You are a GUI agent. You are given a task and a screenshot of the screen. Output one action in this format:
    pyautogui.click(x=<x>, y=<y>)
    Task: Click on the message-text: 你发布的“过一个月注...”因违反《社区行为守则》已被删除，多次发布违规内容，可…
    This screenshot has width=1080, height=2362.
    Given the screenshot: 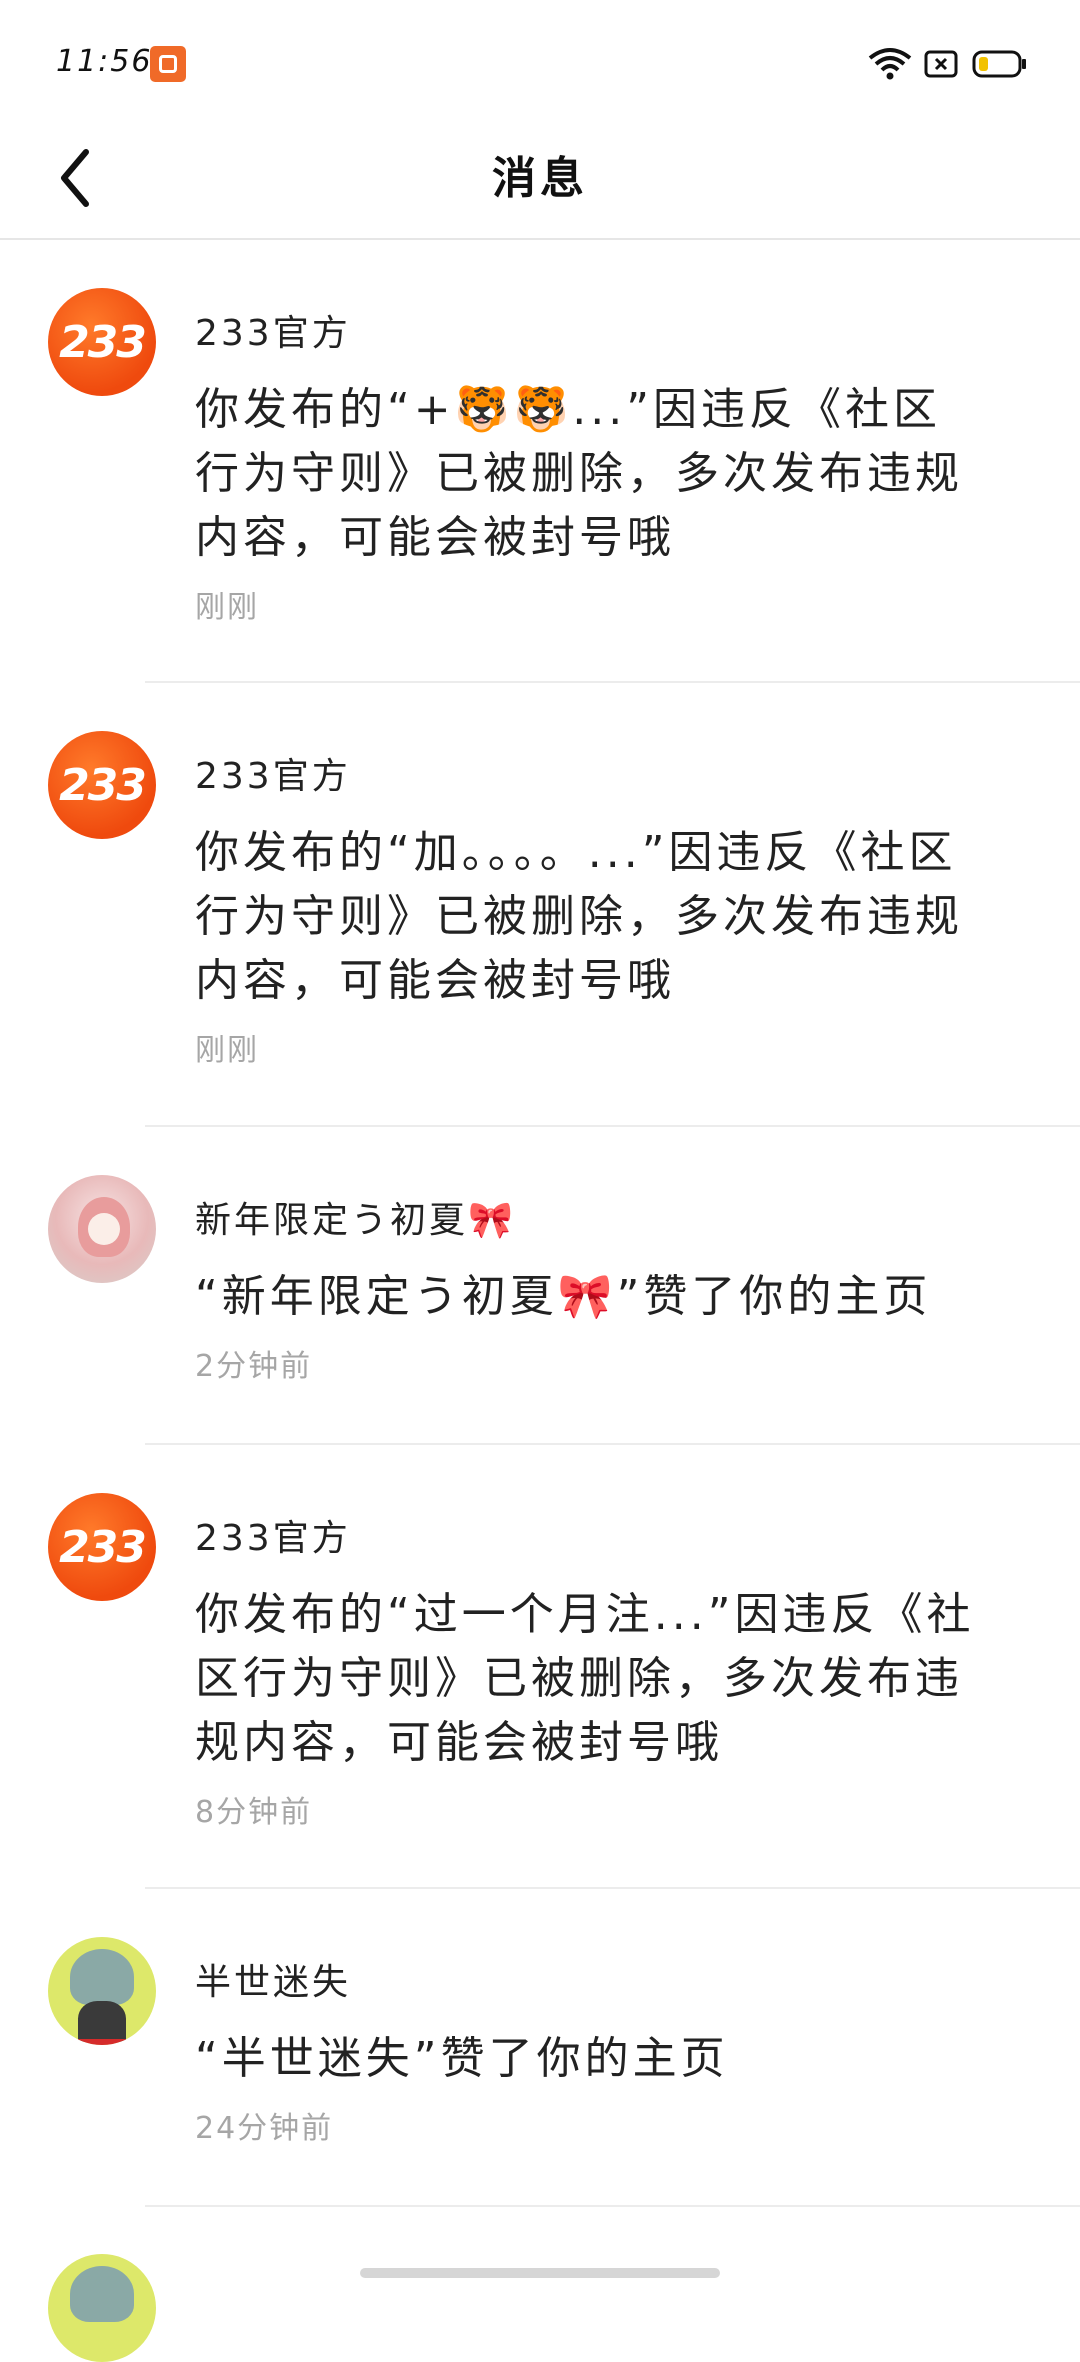 What is the action you would take?
    pyautogui.click(x=585, y=1678)
    